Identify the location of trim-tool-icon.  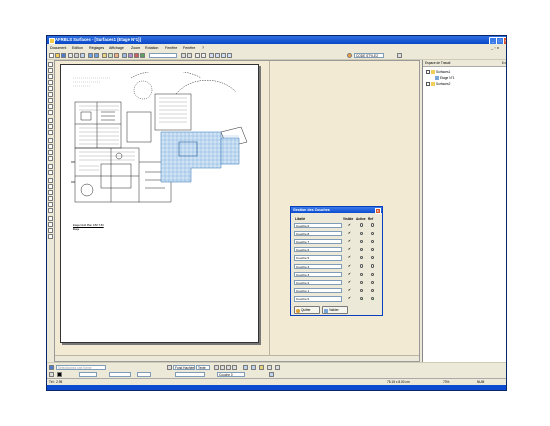
(50, 172).